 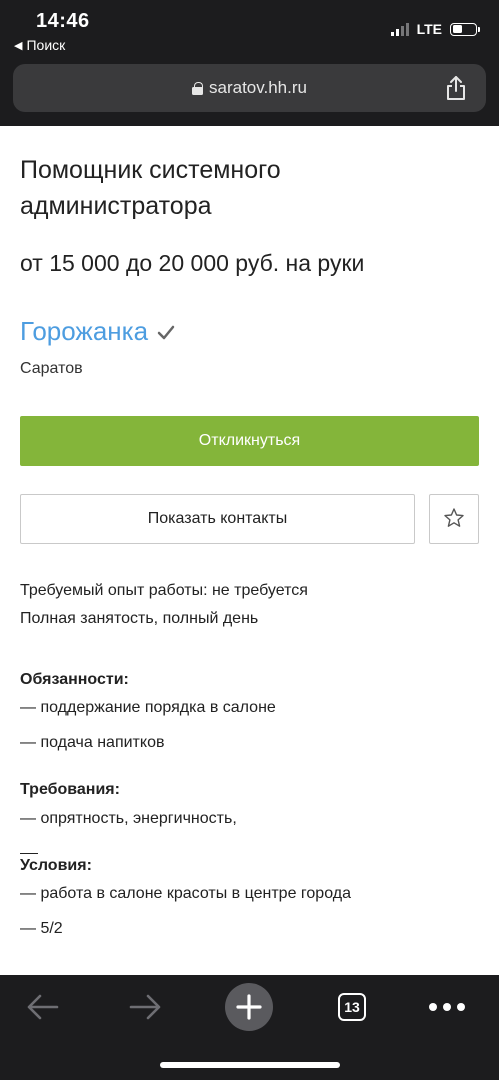 I want to click on tabs-icon: 13, so click(x=352, y=1007).